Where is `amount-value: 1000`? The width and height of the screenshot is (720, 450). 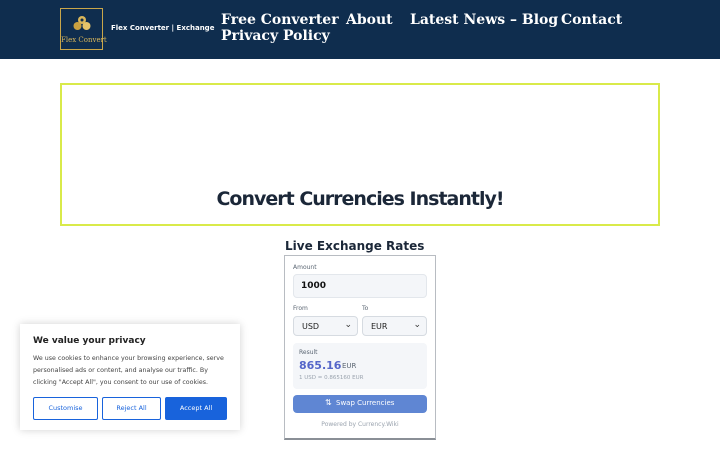 amount-value: 1000 is located at coordinates (314, 286).